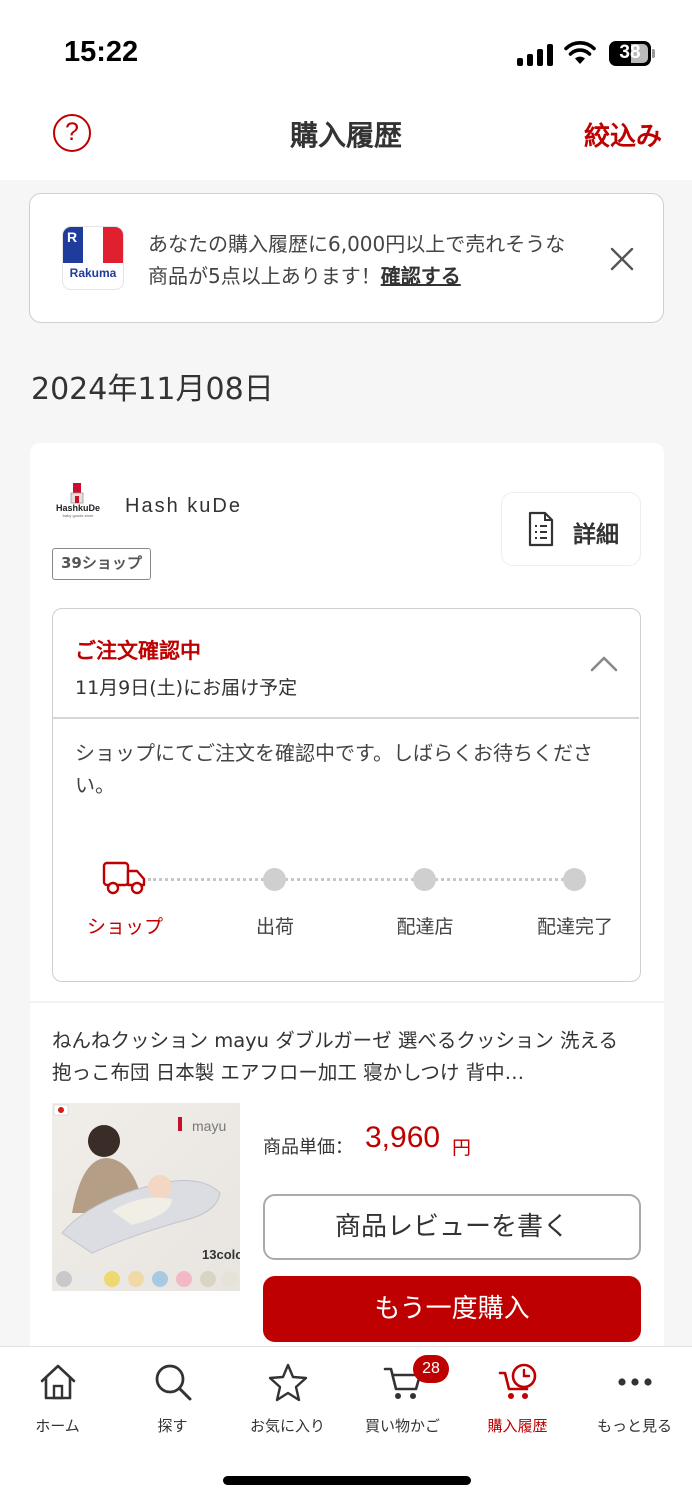 This screenshot has height=1500, width=692. I want to click on tracker-step-shipping: 出荷, so click(274, 927).